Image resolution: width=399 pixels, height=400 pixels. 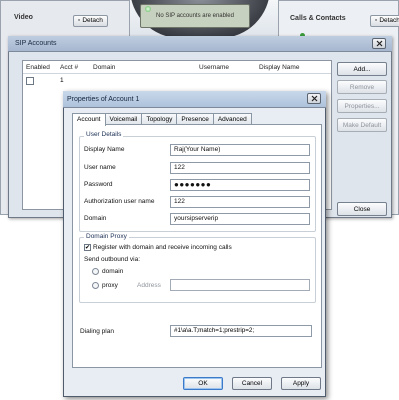 I want to click on calls-panel-title: Calls & Contacts, so click(x=318, y=18).